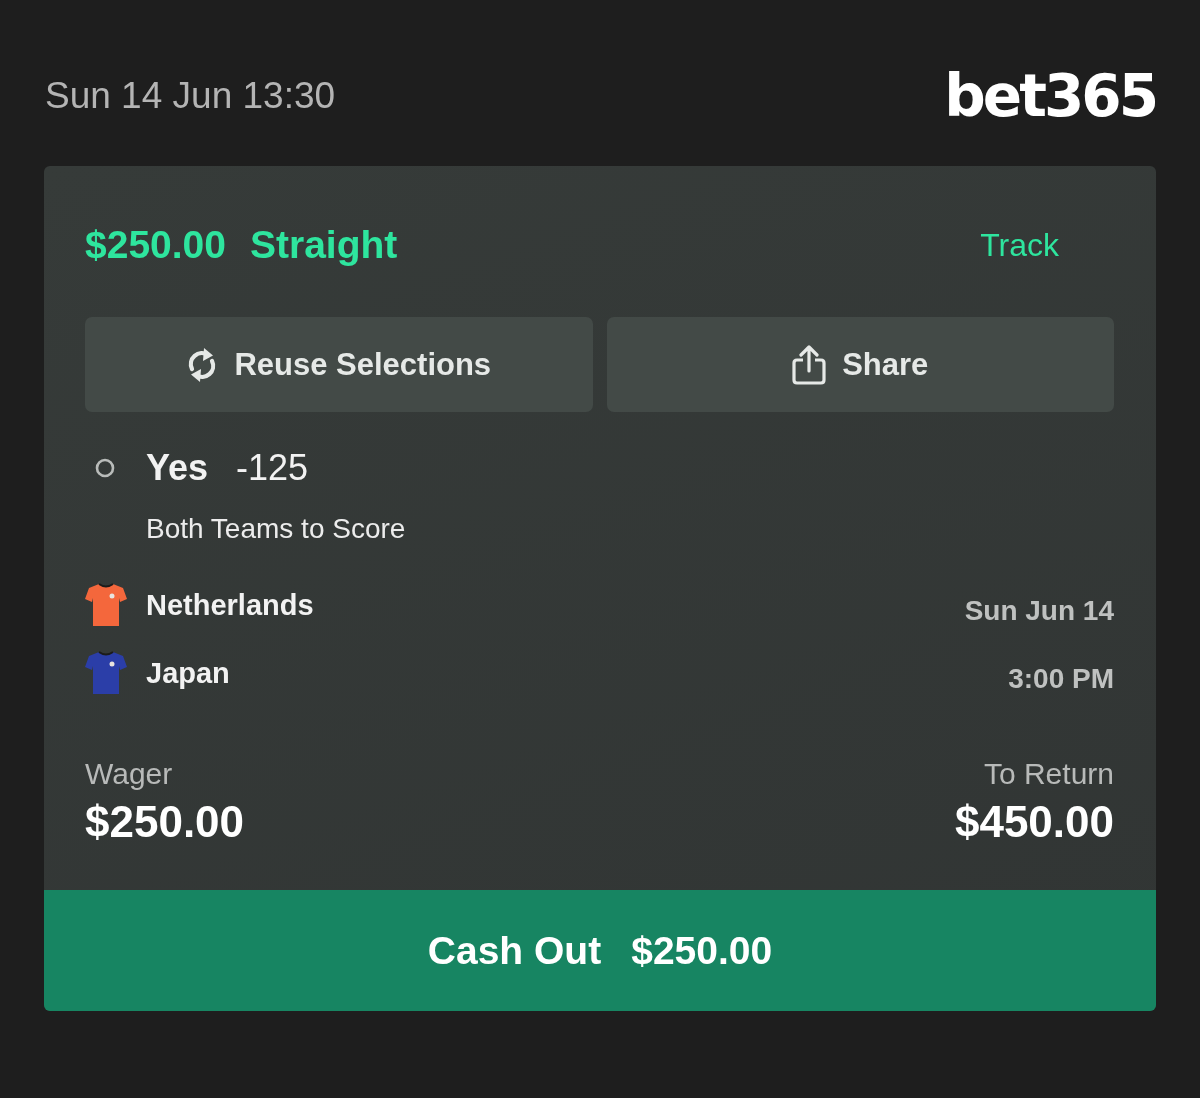 The height and width of the screenshot is (1098, 1200). I want to click on market-text: Both Teams to Score, so click(276, 529).